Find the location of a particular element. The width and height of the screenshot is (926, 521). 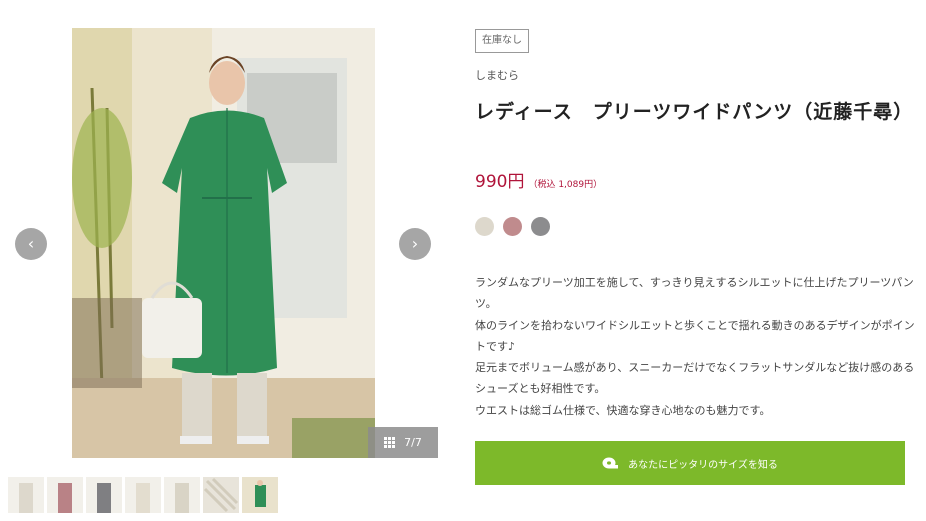

gallery-next-button: › is located at coordinates (415, 244).